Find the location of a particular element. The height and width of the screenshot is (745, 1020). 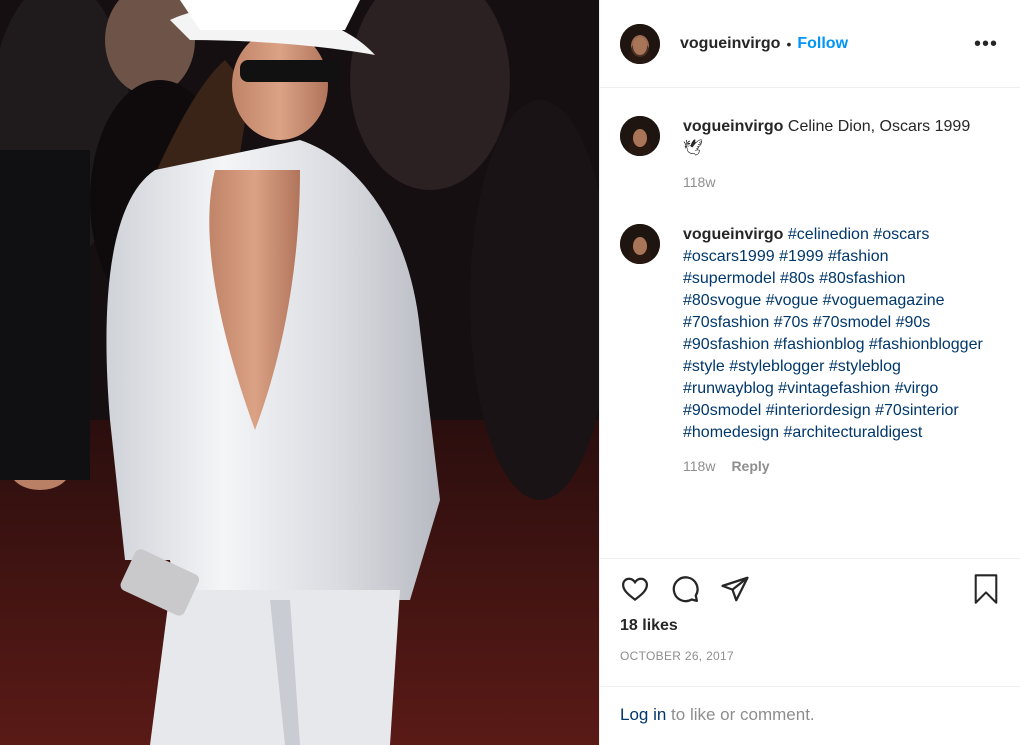

comment-meta: 118w is located at coordinates (833, 182).